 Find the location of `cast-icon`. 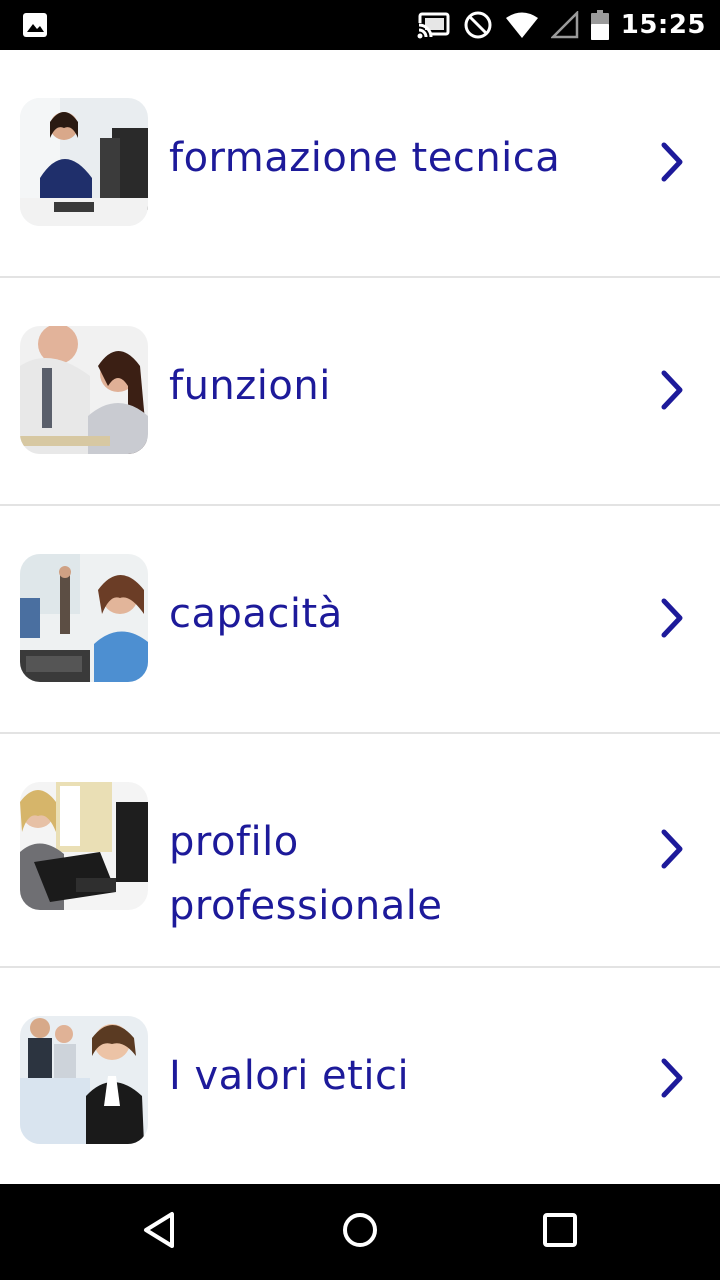

cast-icon is located at coordinates (433, 25).